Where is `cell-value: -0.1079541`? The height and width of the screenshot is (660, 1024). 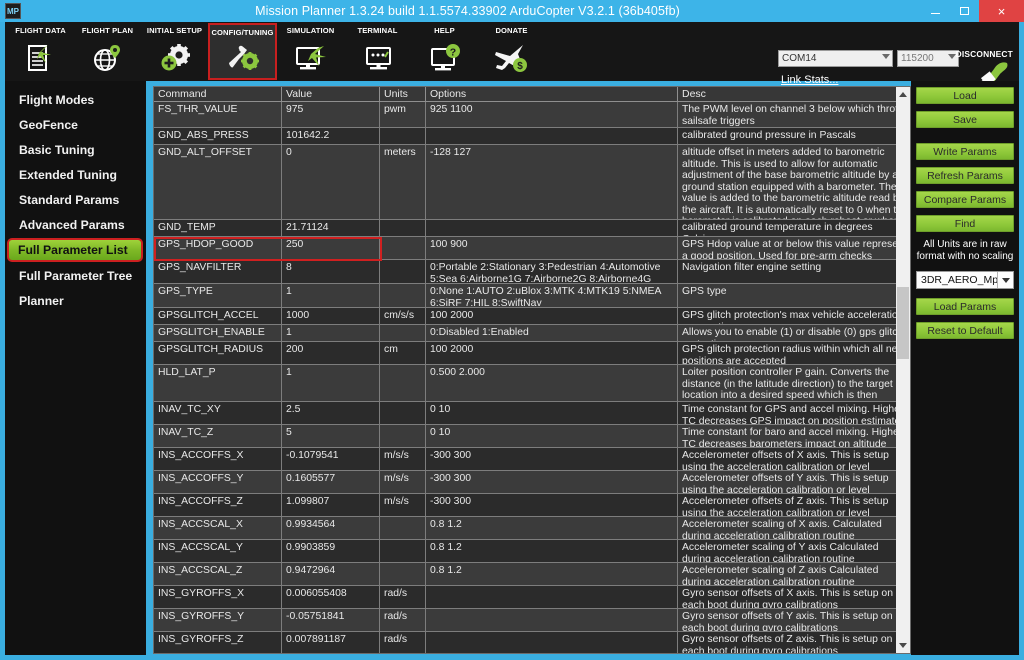 cell-value: -0.1079541 is located at coordinates (331, 459).